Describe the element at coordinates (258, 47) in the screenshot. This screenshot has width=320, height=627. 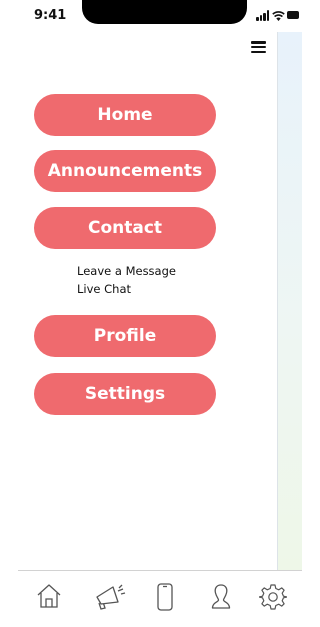
I see `hamburger-menu-icon` at that location.